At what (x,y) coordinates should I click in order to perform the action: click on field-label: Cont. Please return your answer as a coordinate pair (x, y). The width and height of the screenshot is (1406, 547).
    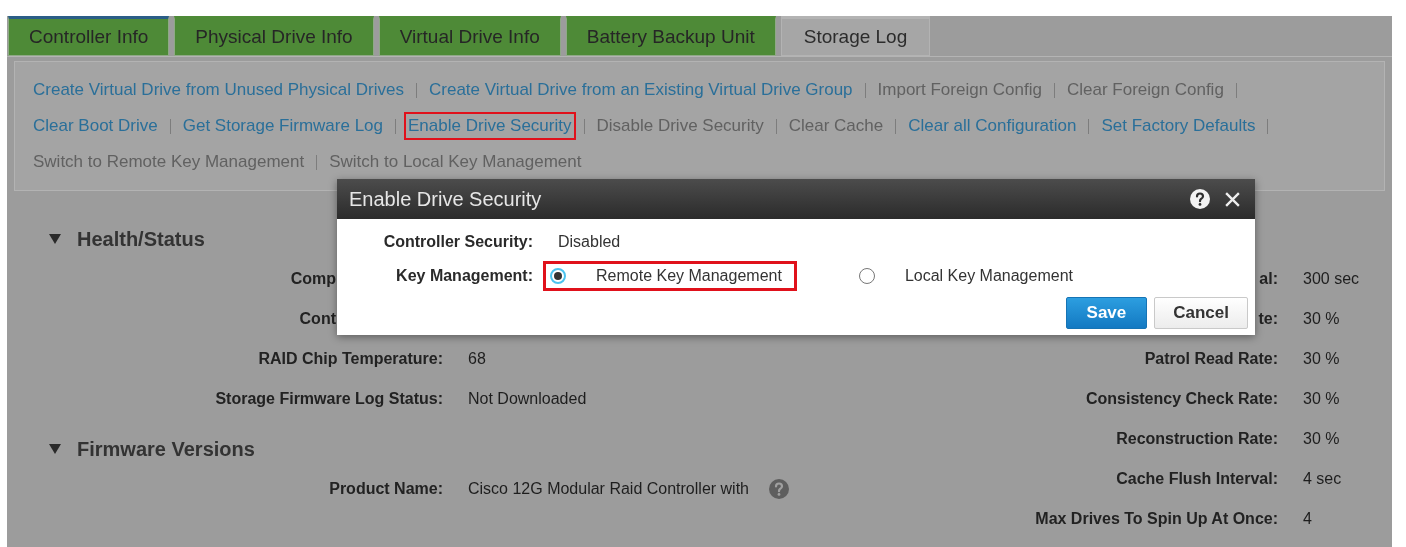
    Looking at the image, I should click on (317, 318).